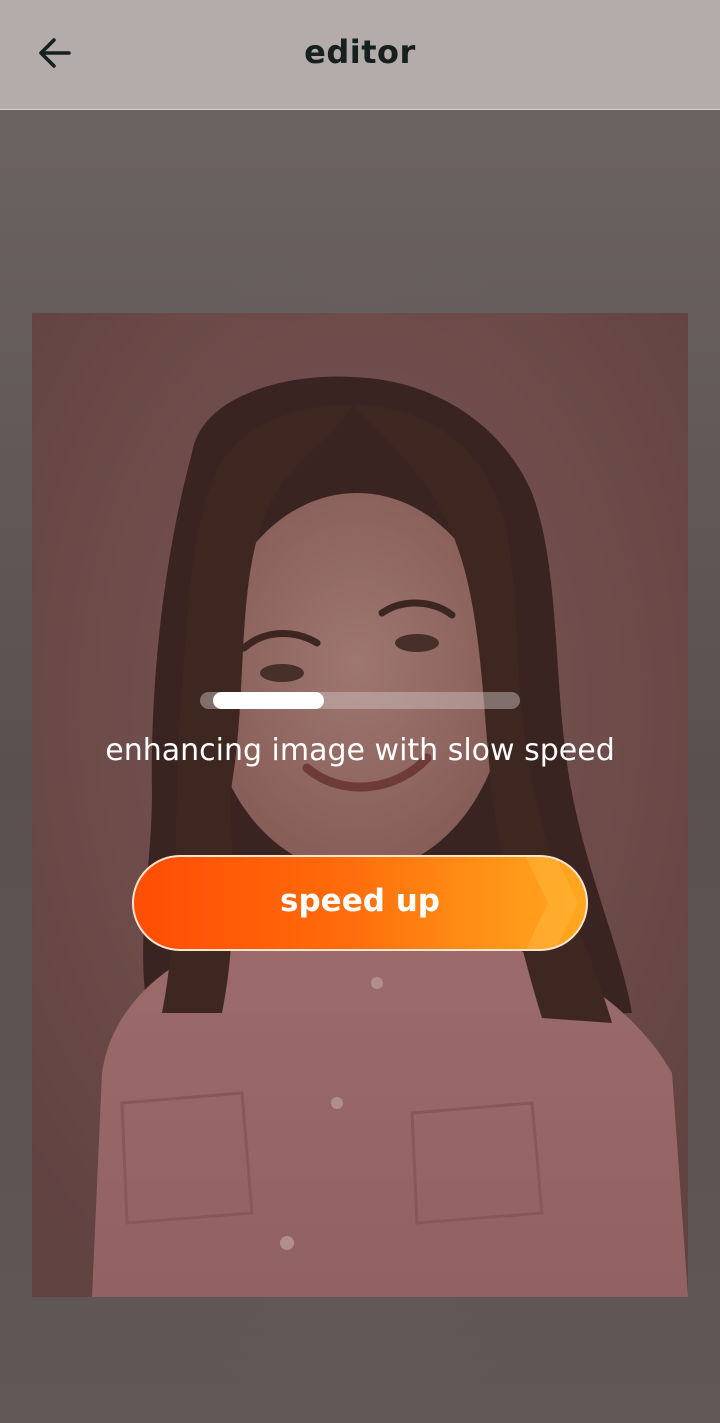  What do you see at coordinates (360, 52) in the screenshot?
I see `page-title: editor` at bounding box center [360, 52].